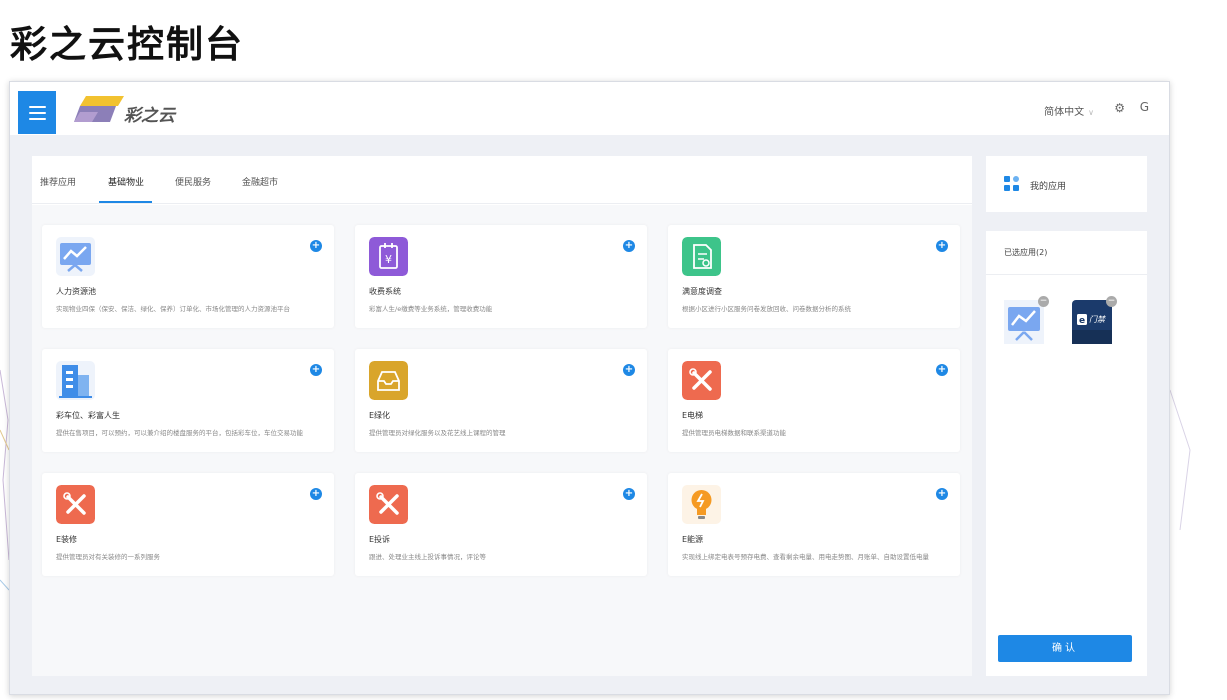 This screenshot has width=1227, height=700. I want to click on chevron-down-icon: ∨, so click(1091, 112).